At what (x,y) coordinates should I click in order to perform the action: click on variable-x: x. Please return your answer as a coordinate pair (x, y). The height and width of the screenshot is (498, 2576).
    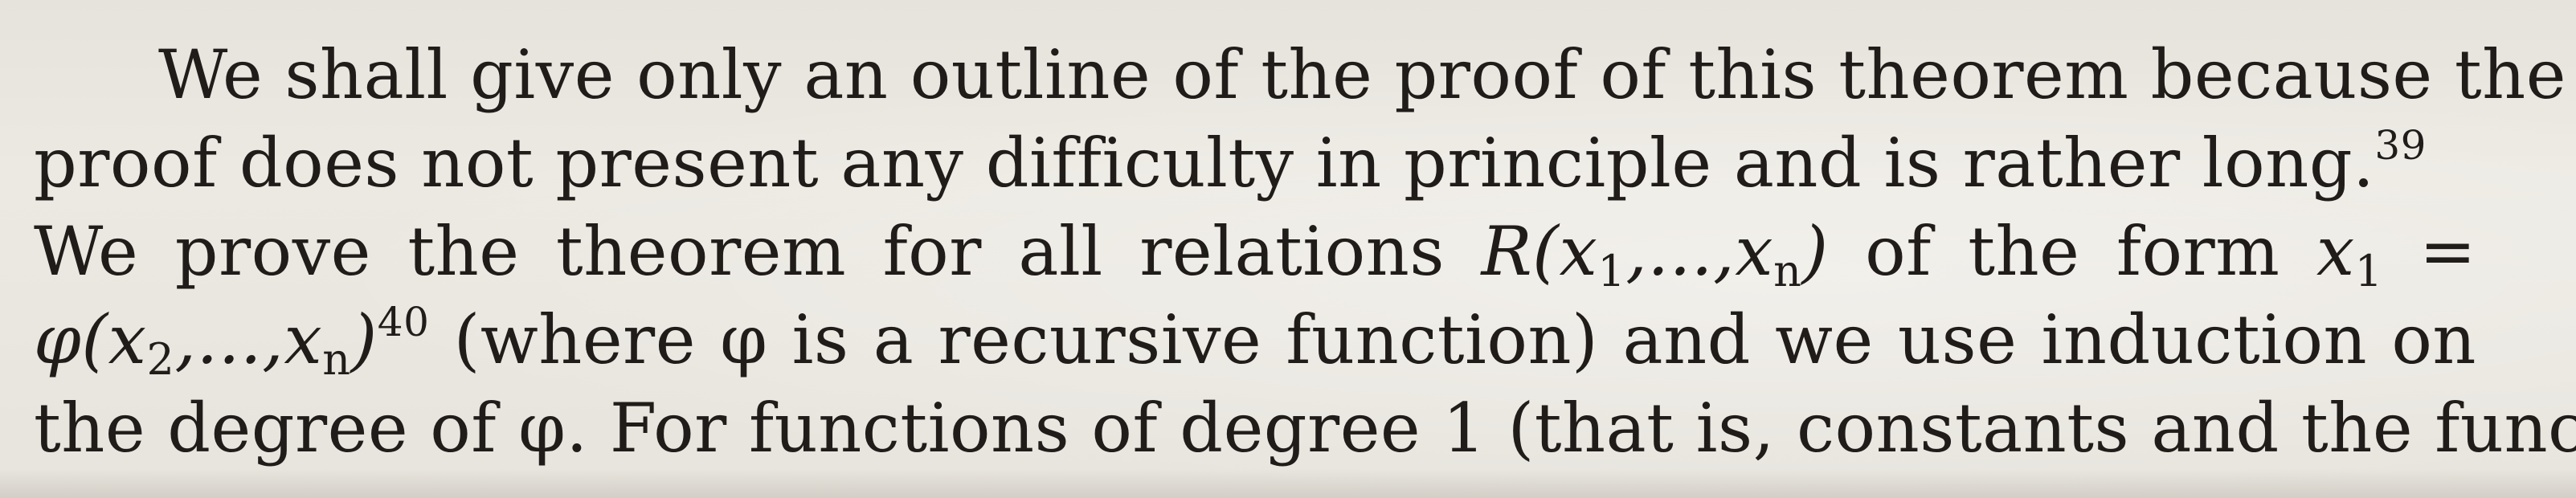
    Looking at the image, I should click on (2335, 251).